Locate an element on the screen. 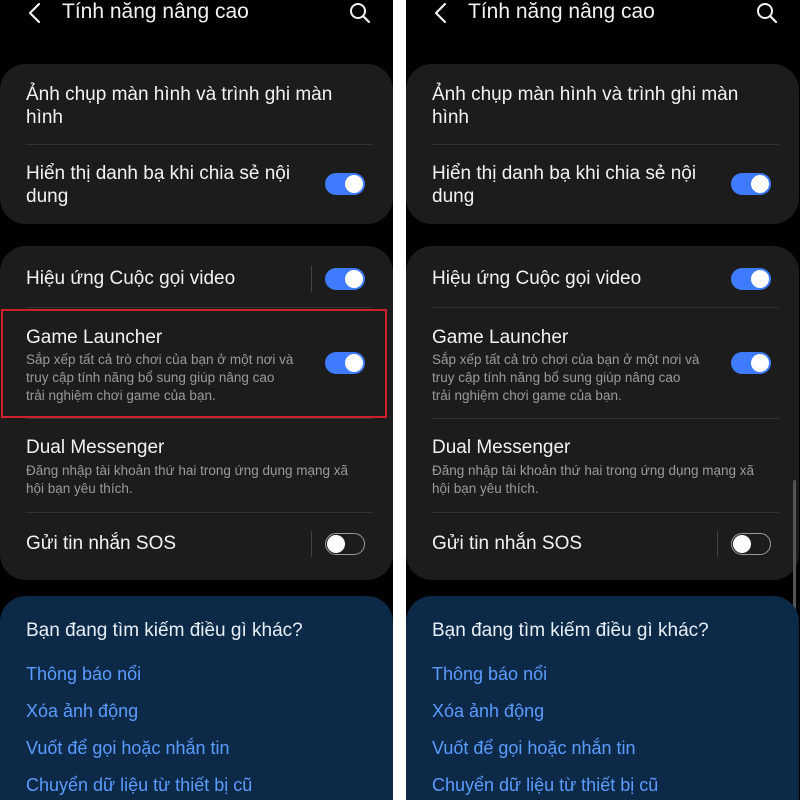 This screenshot has height=800, width=800. highlight-box is located at coordinates (194, 363).